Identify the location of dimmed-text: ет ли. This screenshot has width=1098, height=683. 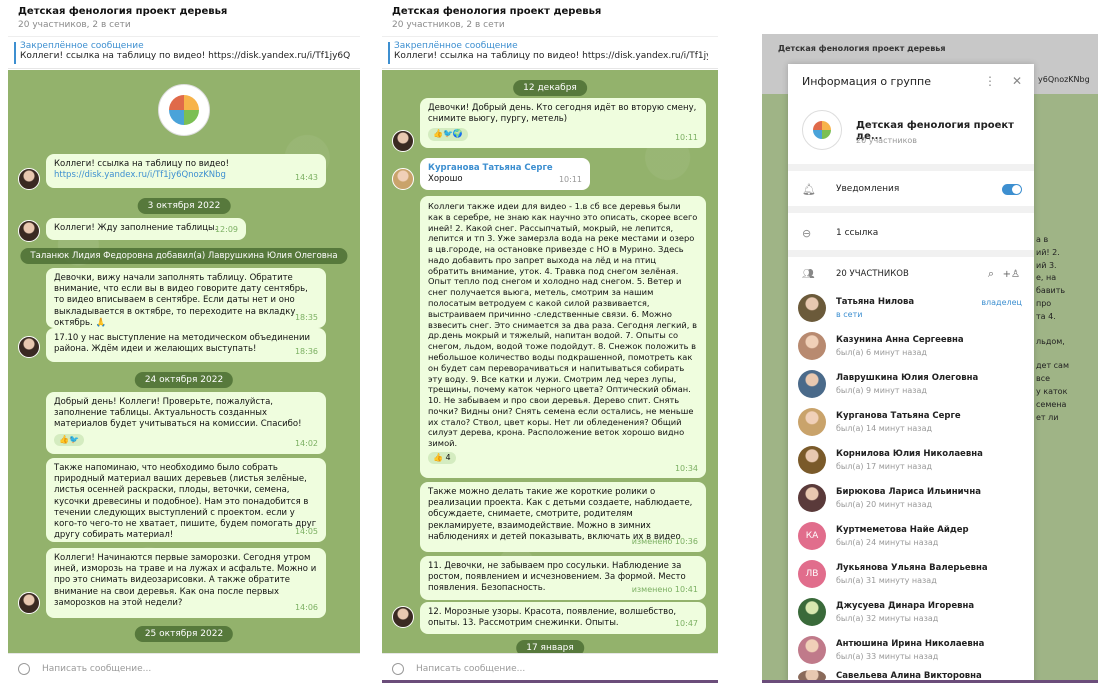
(1047, 417).